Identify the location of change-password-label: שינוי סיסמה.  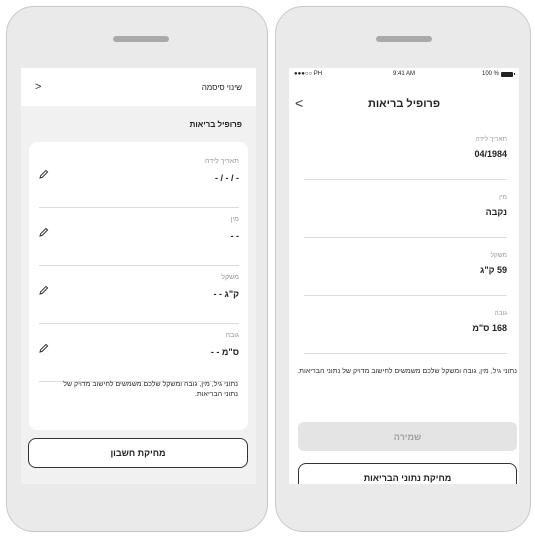
(221, 87).